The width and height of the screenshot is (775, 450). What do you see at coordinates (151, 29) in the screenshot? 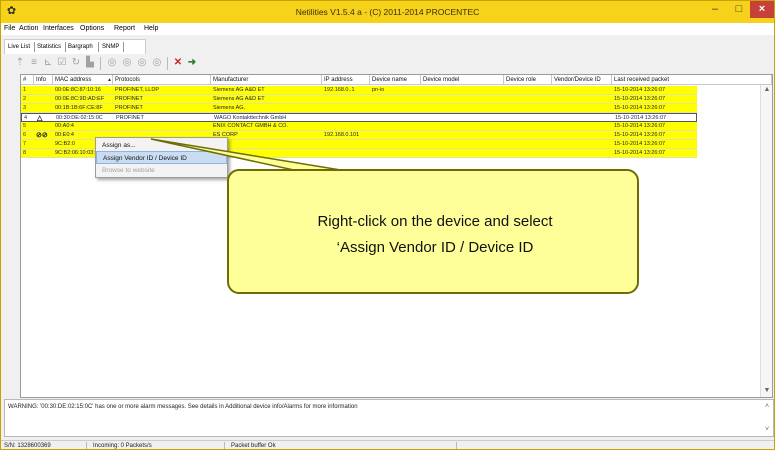
I see `menu-help: Help` at bounding box center [151, 29].